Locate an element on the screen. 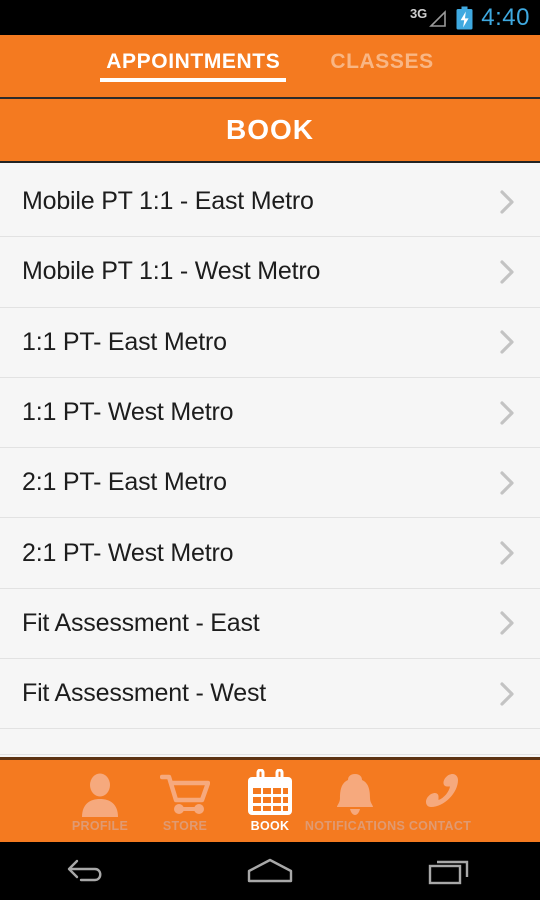 The height and width of the screenshot is (900, 540). page-title: BOOK is located at coordinates (270, 129).